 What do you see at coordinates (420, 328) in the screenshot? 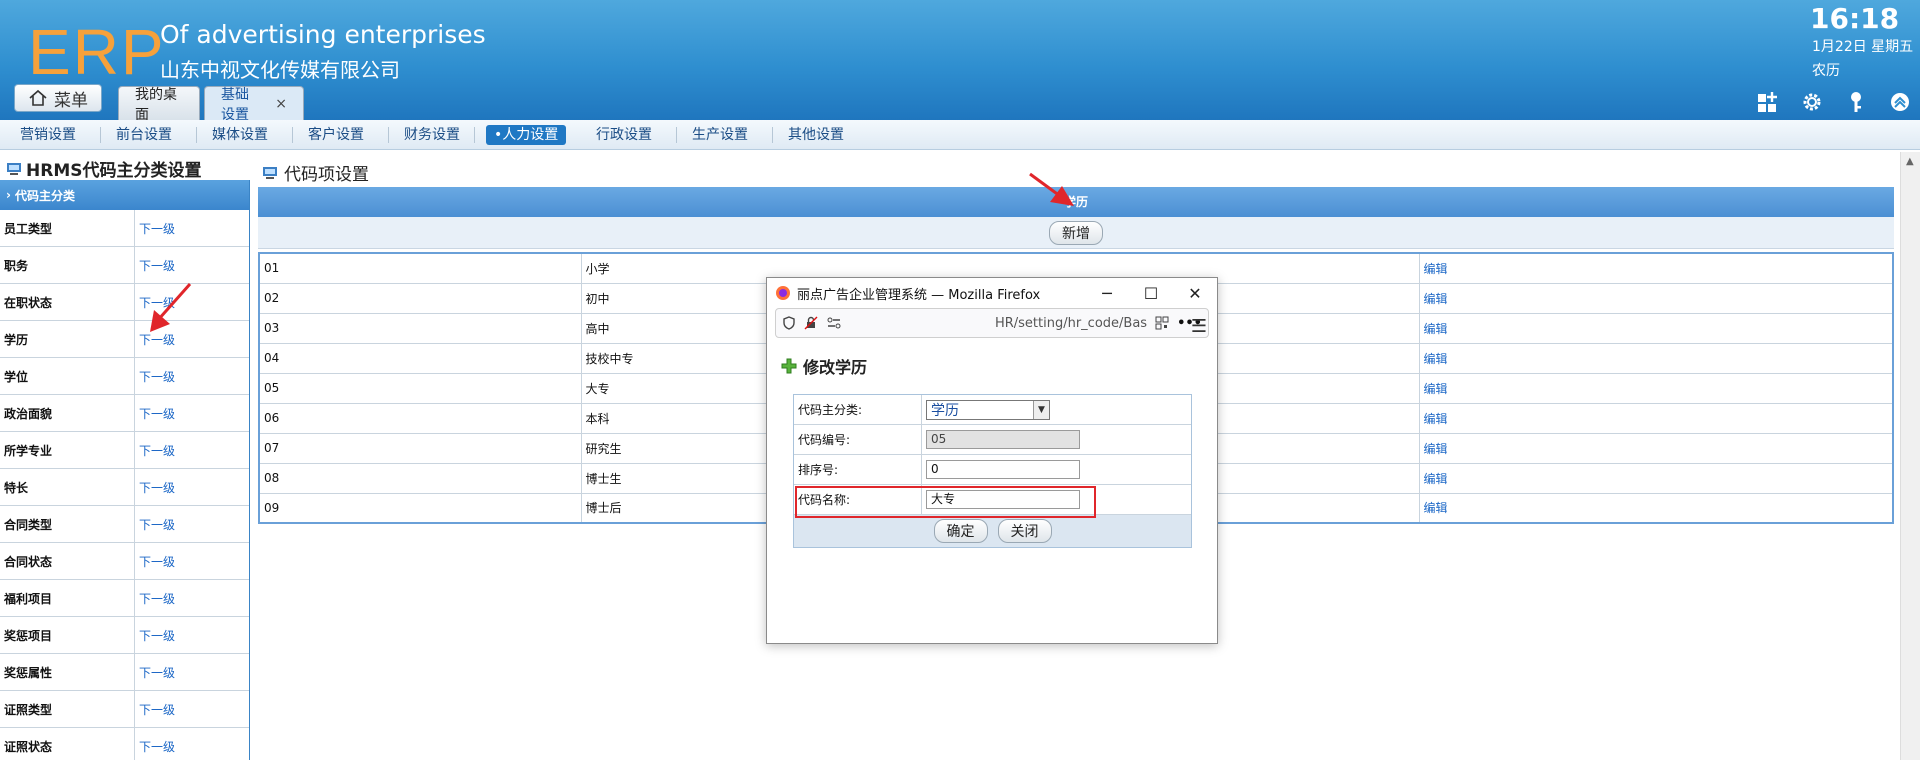
I see `code-cell: 03` at bounding box center [420, 328].